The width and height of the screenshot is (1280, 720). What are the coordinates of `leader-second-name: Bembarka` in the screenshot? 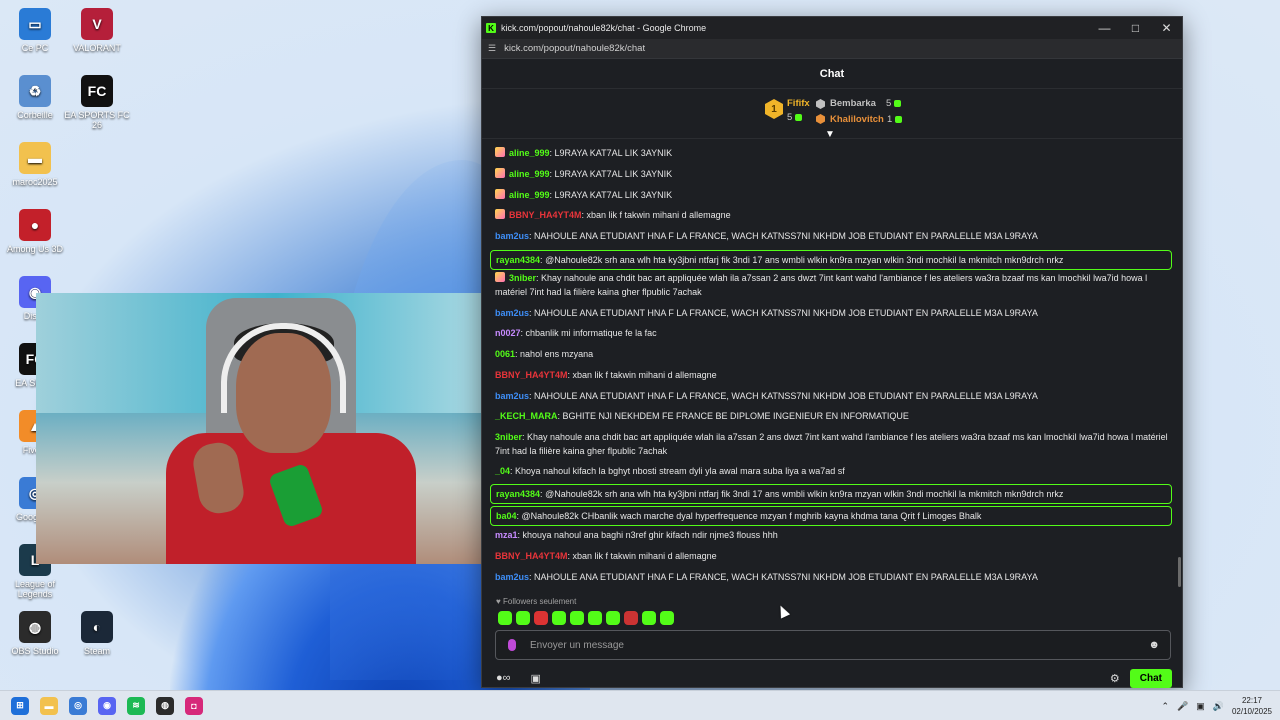 It's located at (853, 103).